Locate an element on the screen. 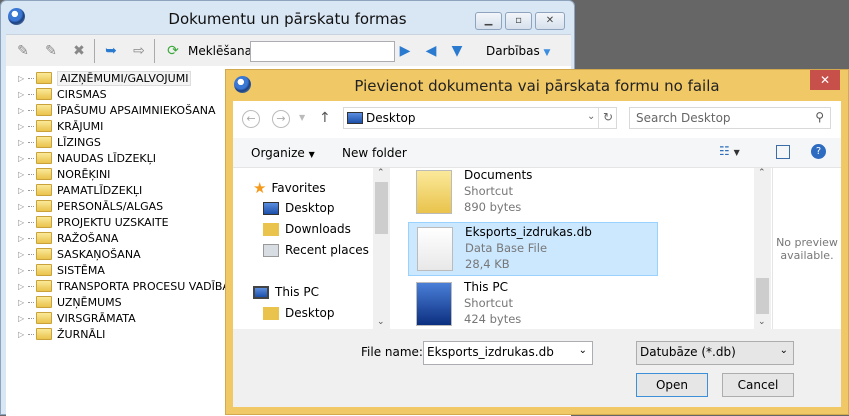 The width and height of the screenshot is (849, 416). search-input is located at coordinates (322, 51).